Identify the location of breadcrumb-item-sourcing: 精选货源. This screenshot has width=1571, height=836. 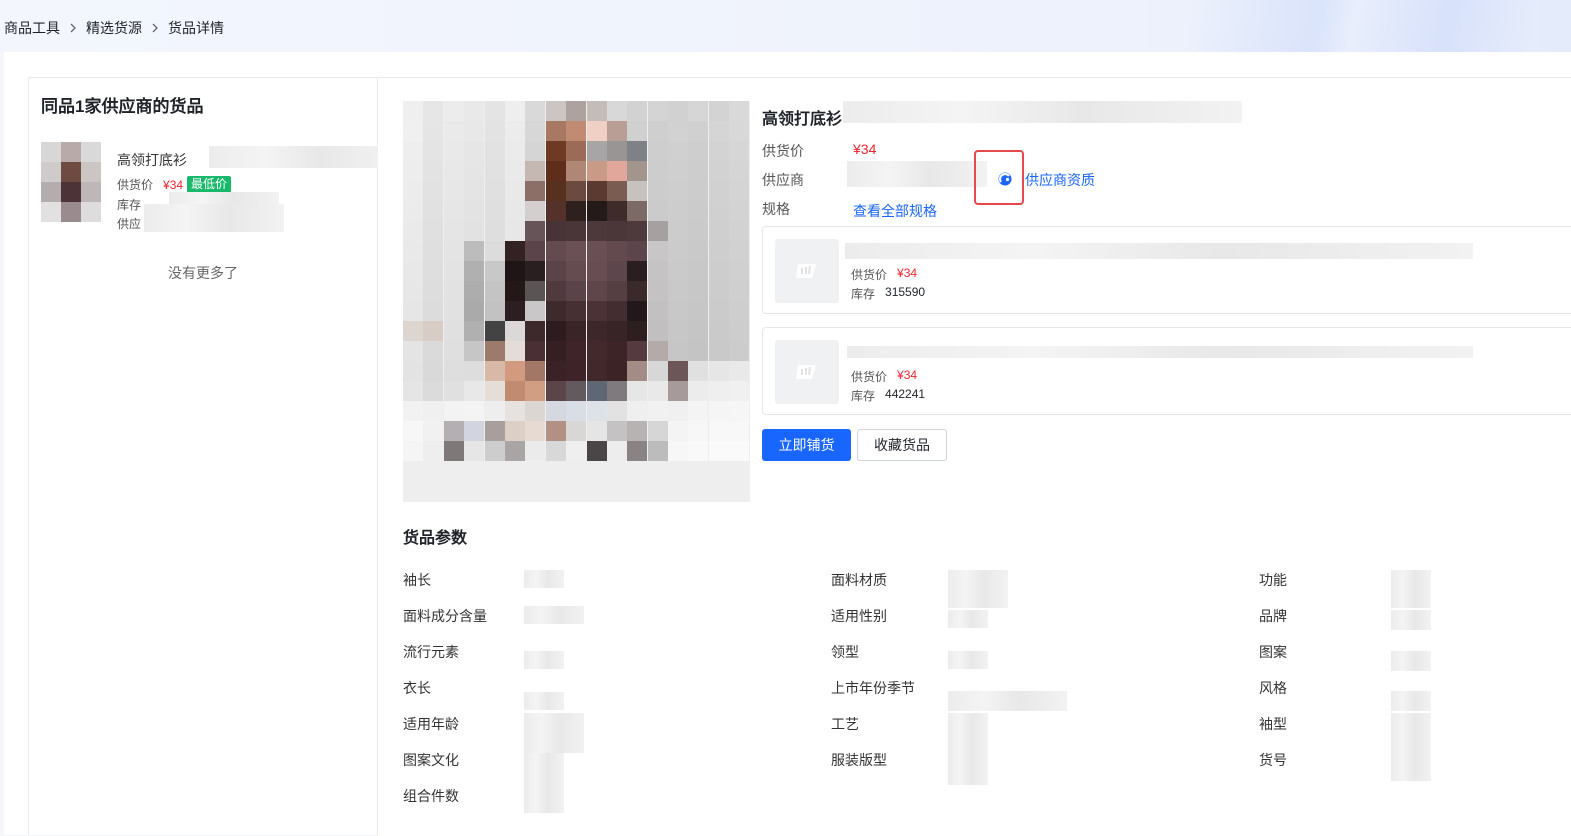
(114, 28).